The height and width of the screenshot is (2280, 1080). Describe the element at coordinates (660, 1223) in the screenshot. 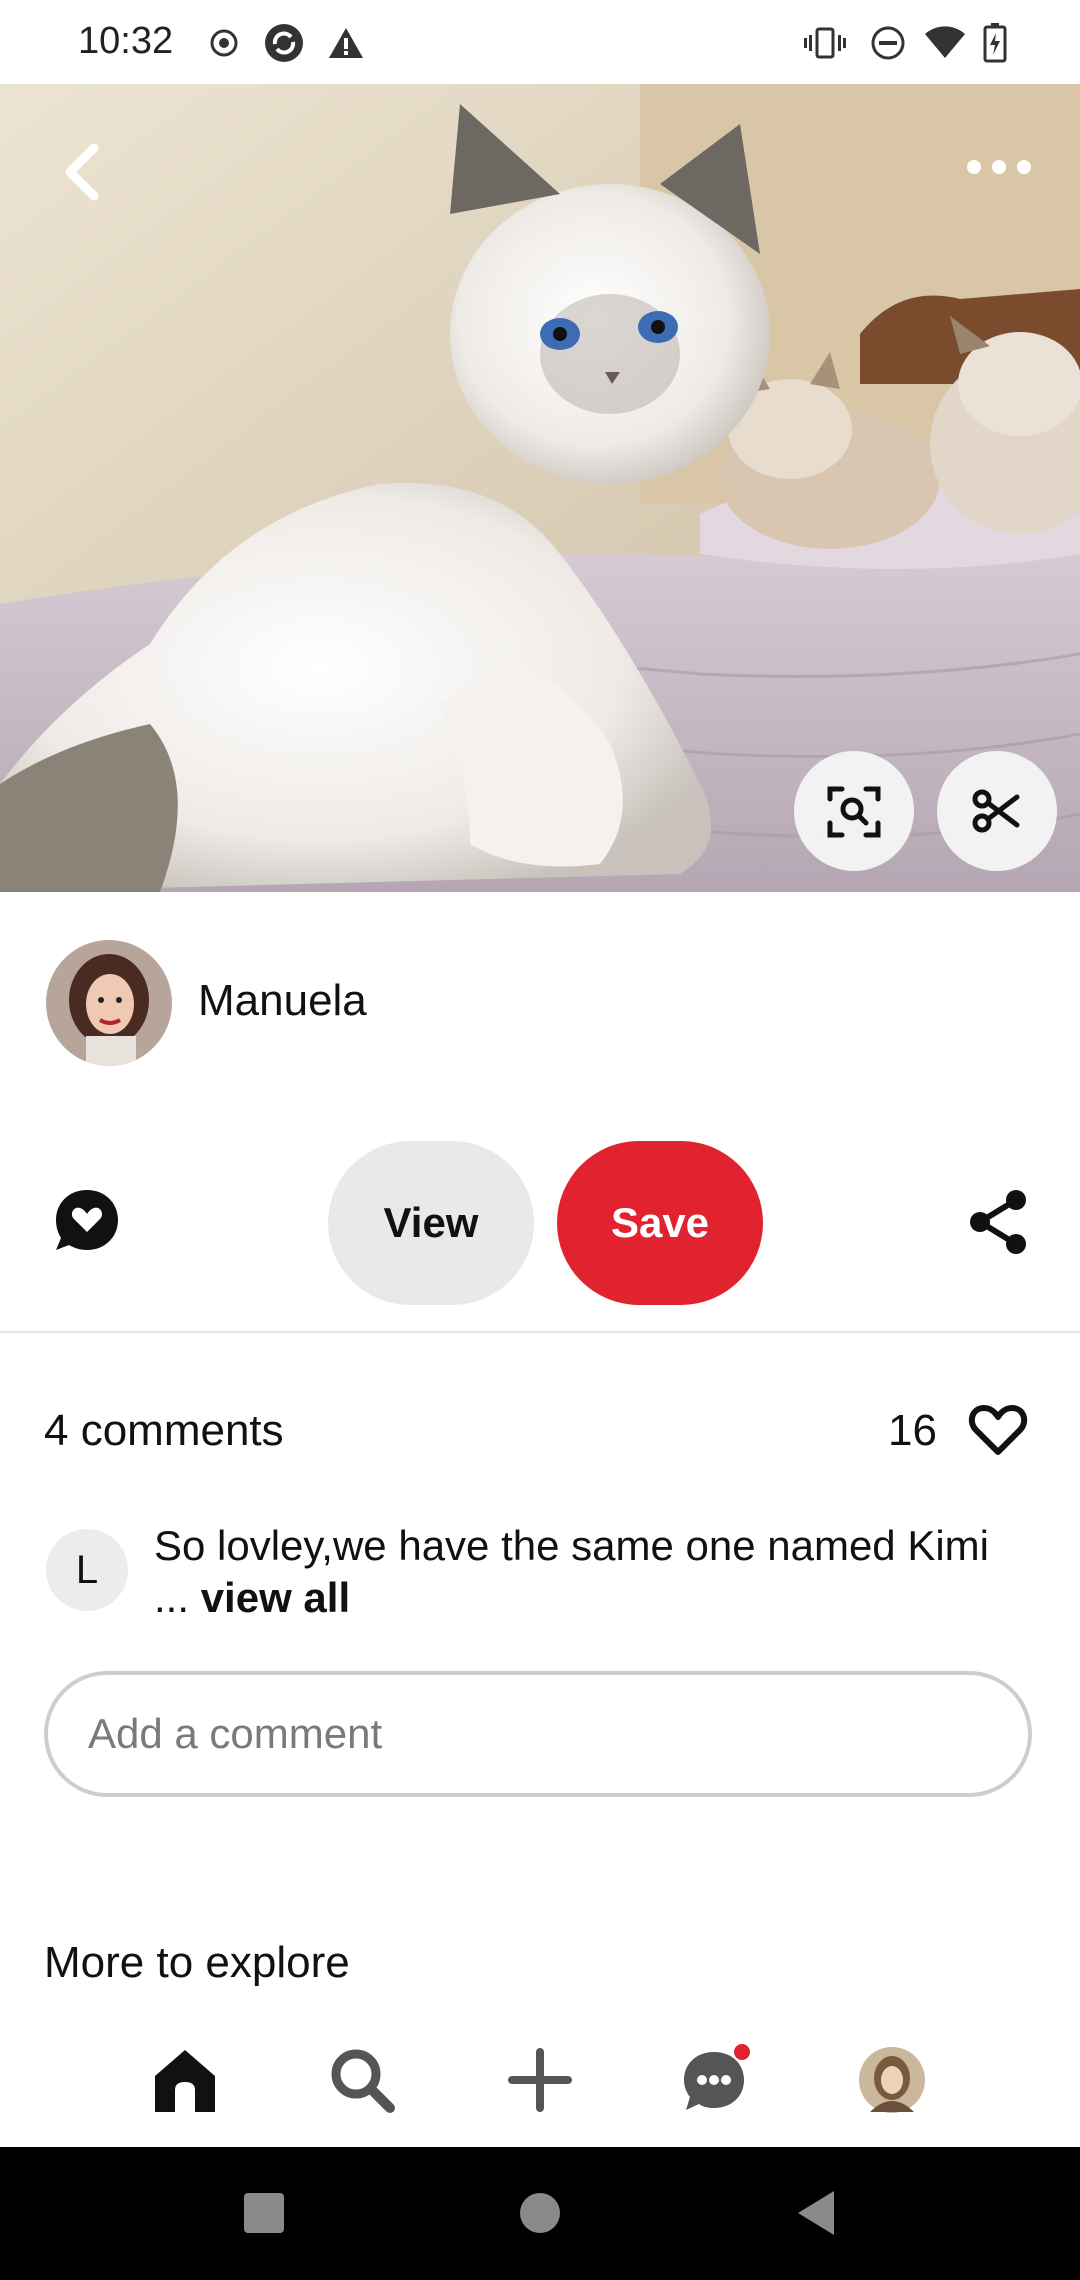

I see `save-button: Save` at that location.